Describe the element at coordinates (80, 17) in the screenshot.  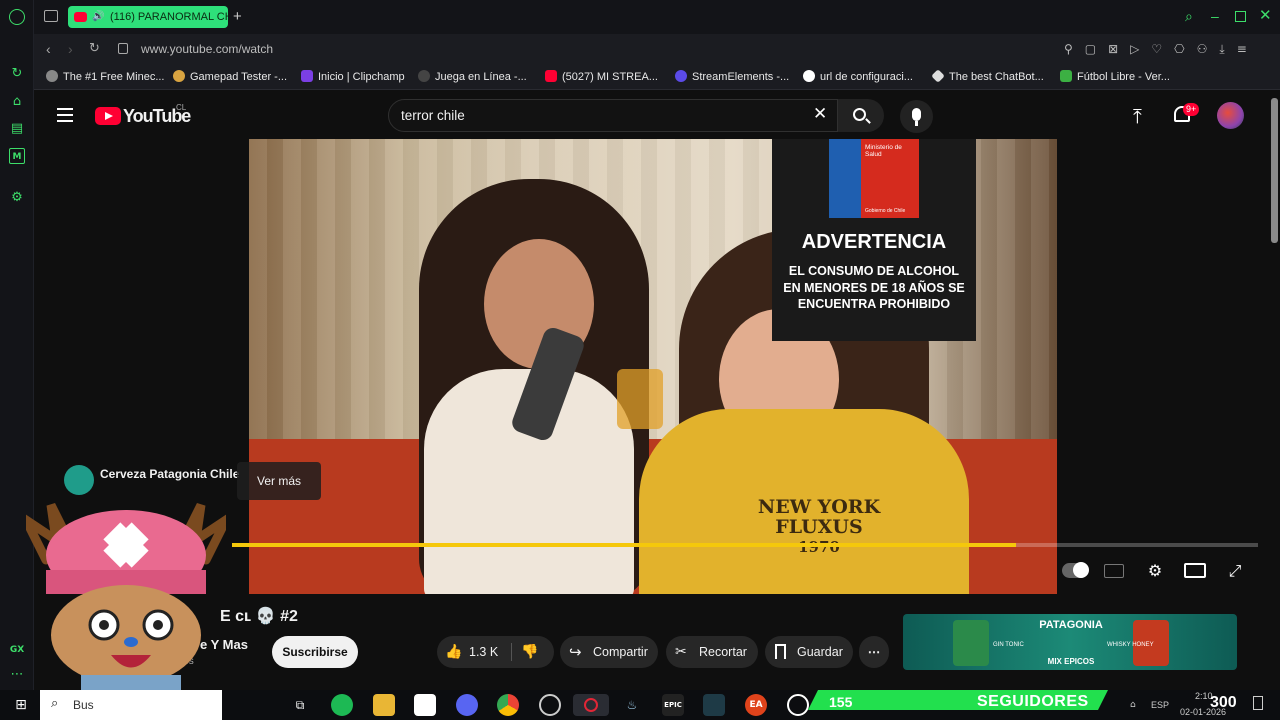
I see `youtube-favicon-icon` at that location.